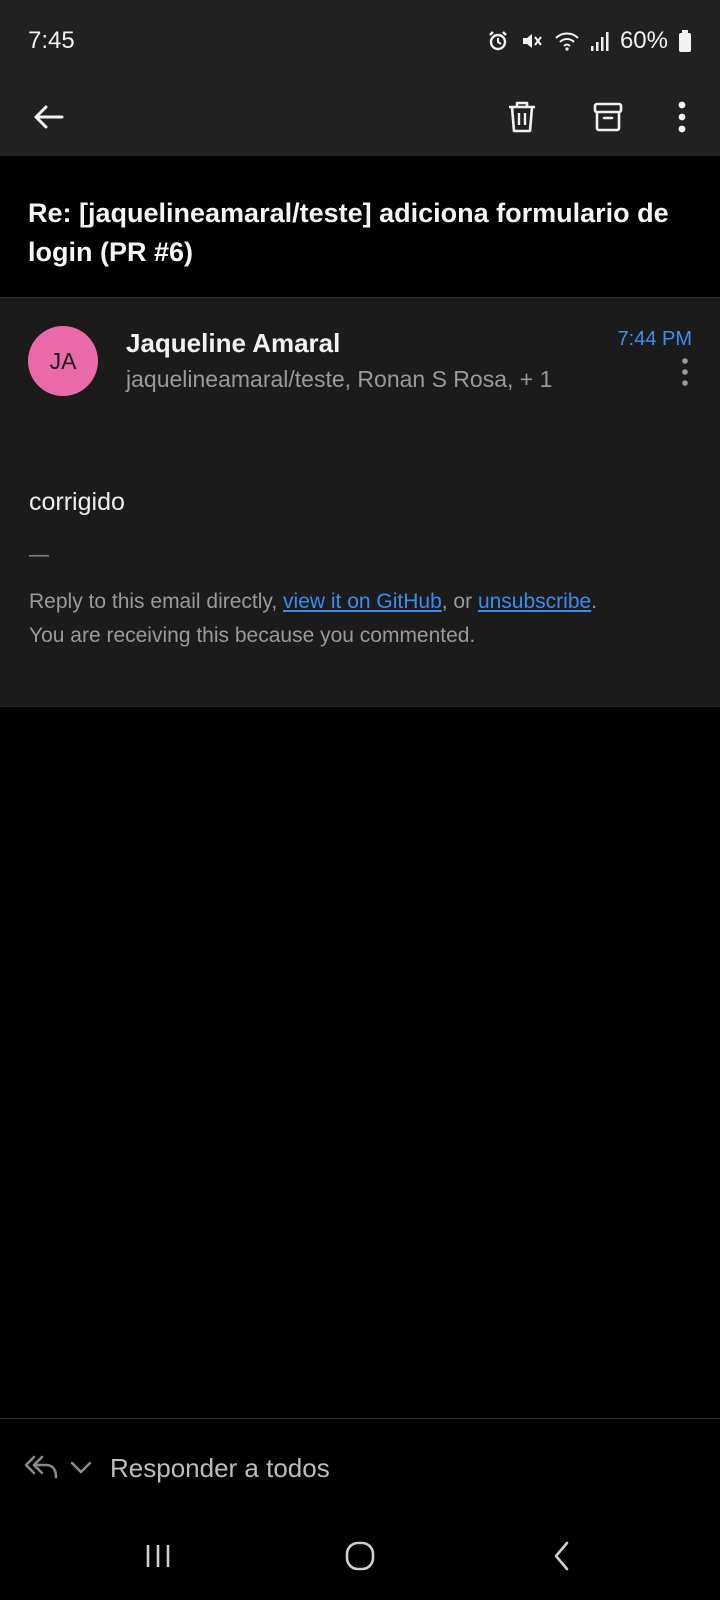 Image resolution: width=720 pixels, height=1600 pixels. I want to click on back-arrow-icon, so click(48, 119).